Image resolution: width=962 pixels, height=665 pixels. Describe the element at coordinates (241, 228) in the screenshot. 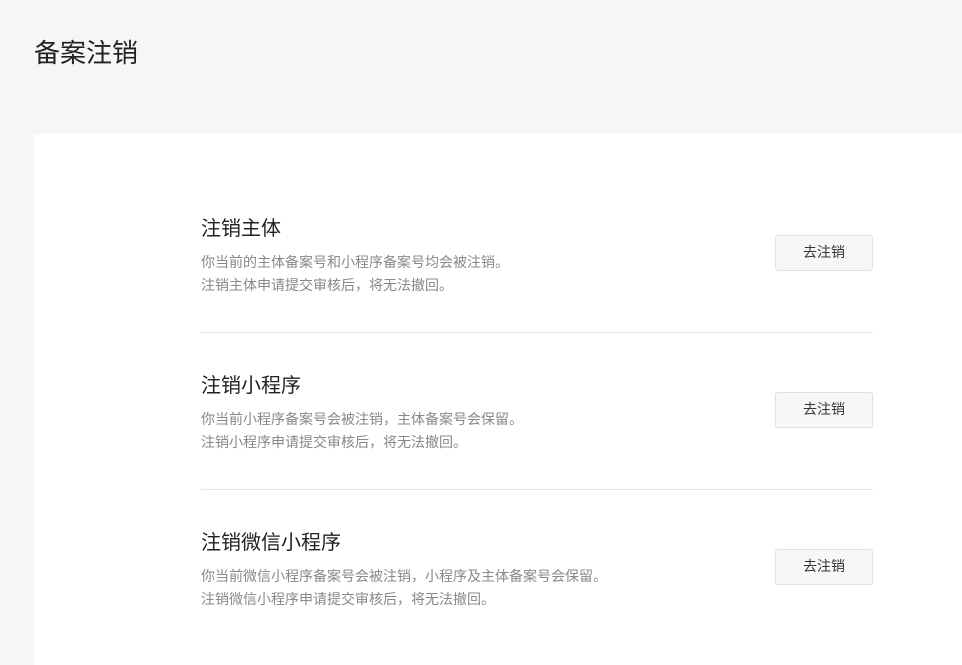

I see `option-title: 注销主体` at that location.